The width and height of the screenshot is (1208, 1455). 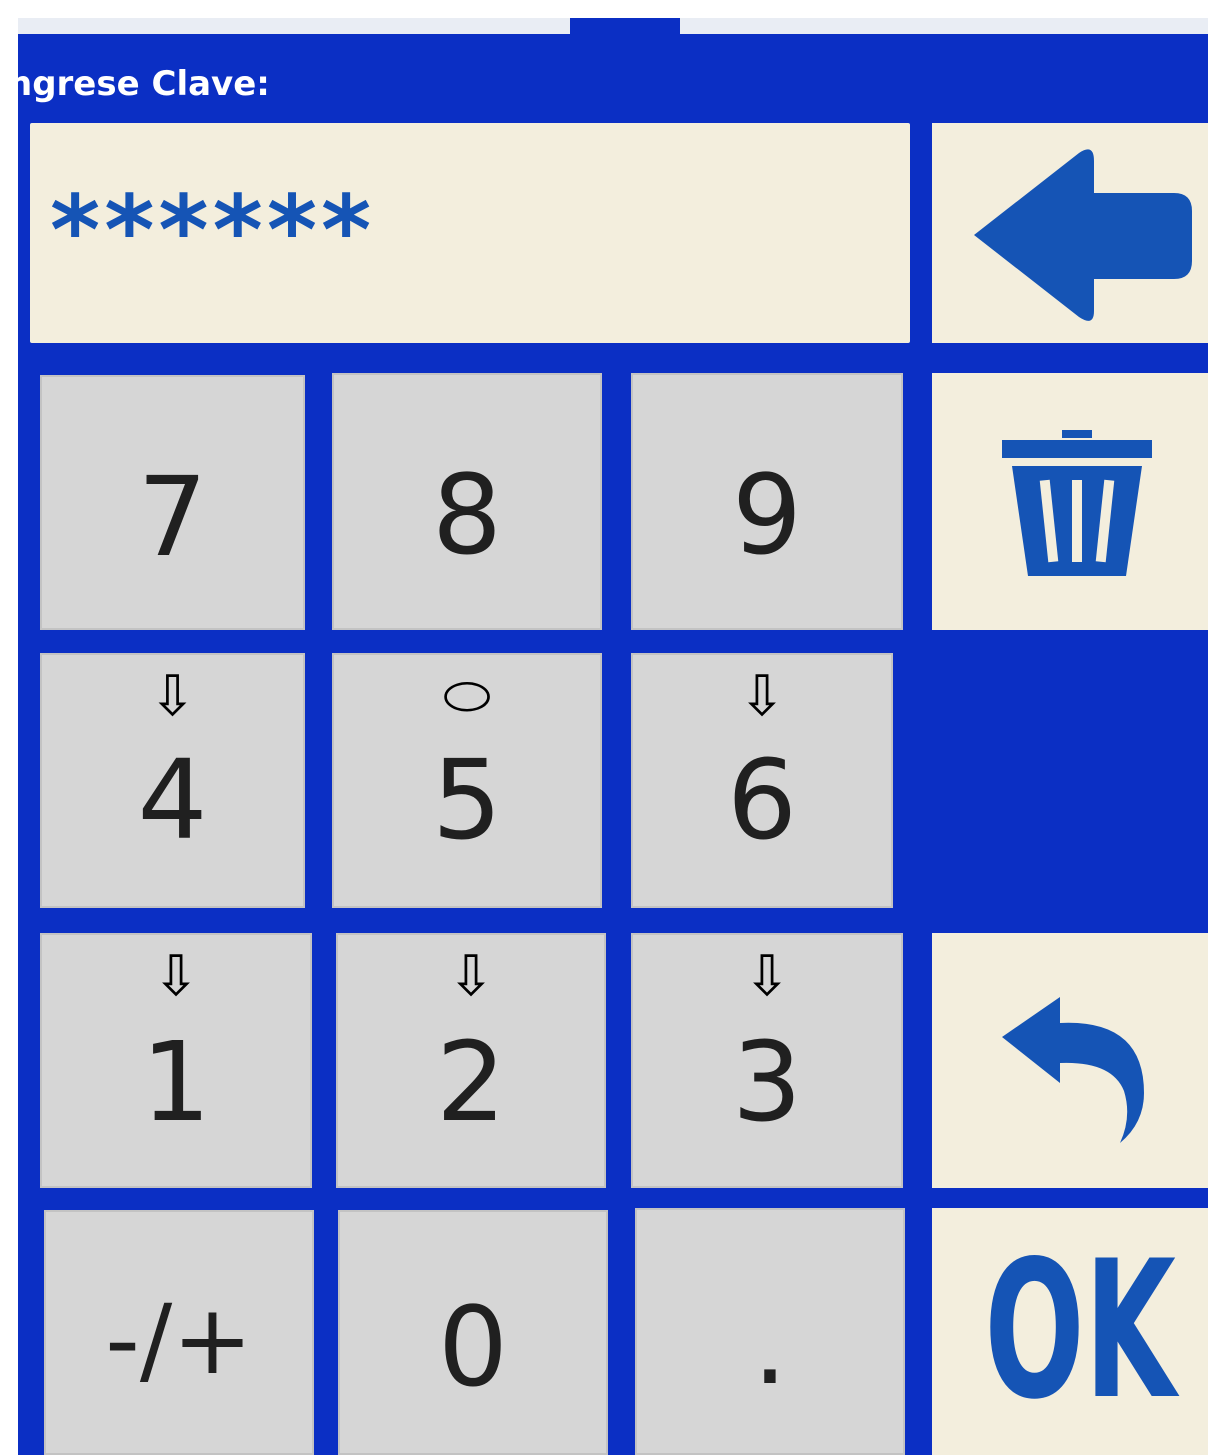 I want to click on backspace-button, so click(x=1070, y=233).